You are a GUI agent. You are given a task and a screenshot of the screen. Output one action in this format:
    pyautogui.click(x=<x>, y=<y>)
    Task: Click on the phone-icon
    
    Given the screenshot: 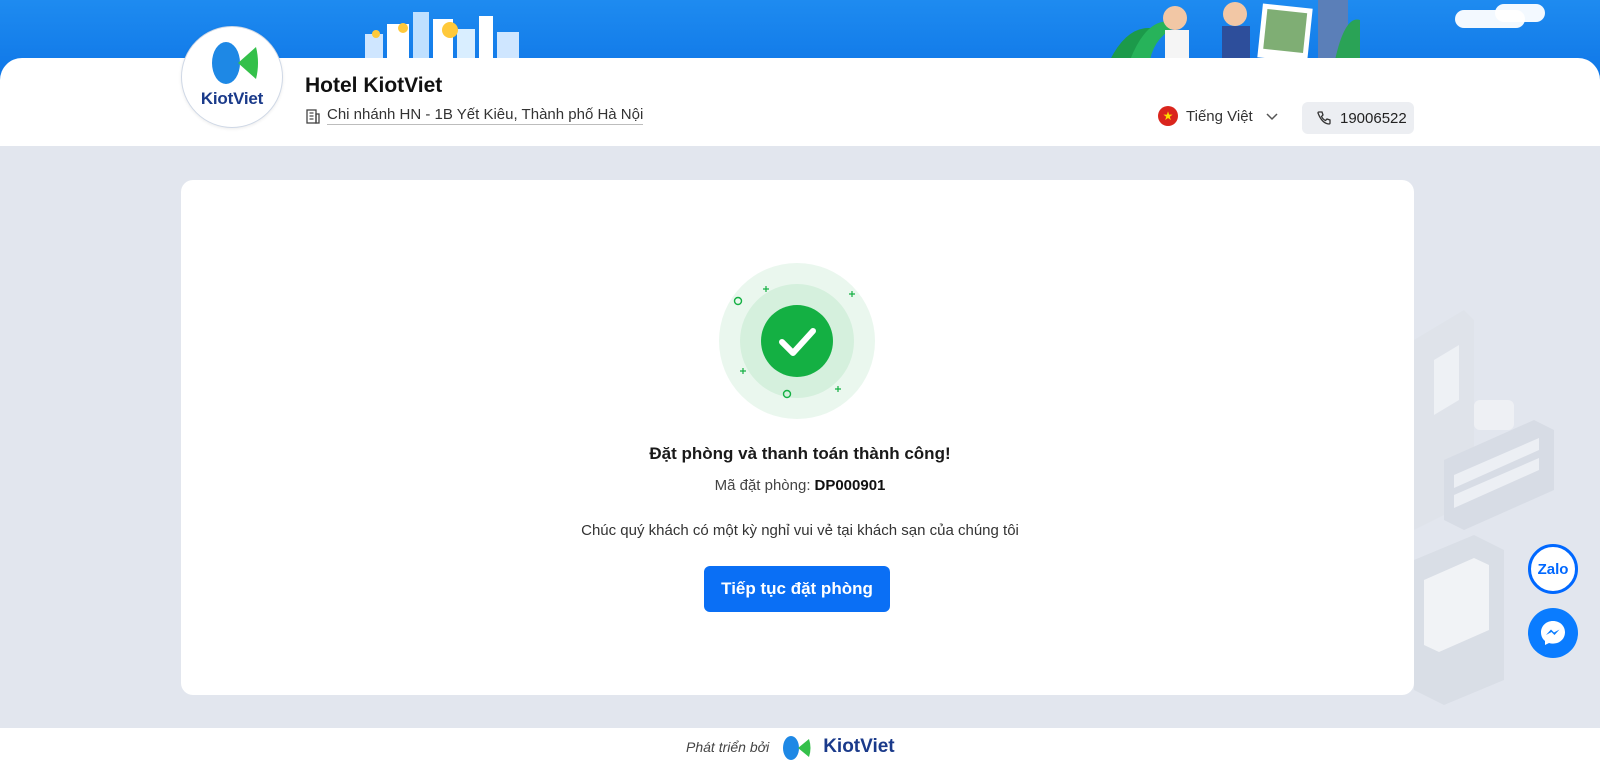 What is the action you would take?
    pyautogui.click(x=1324, y=118)
    